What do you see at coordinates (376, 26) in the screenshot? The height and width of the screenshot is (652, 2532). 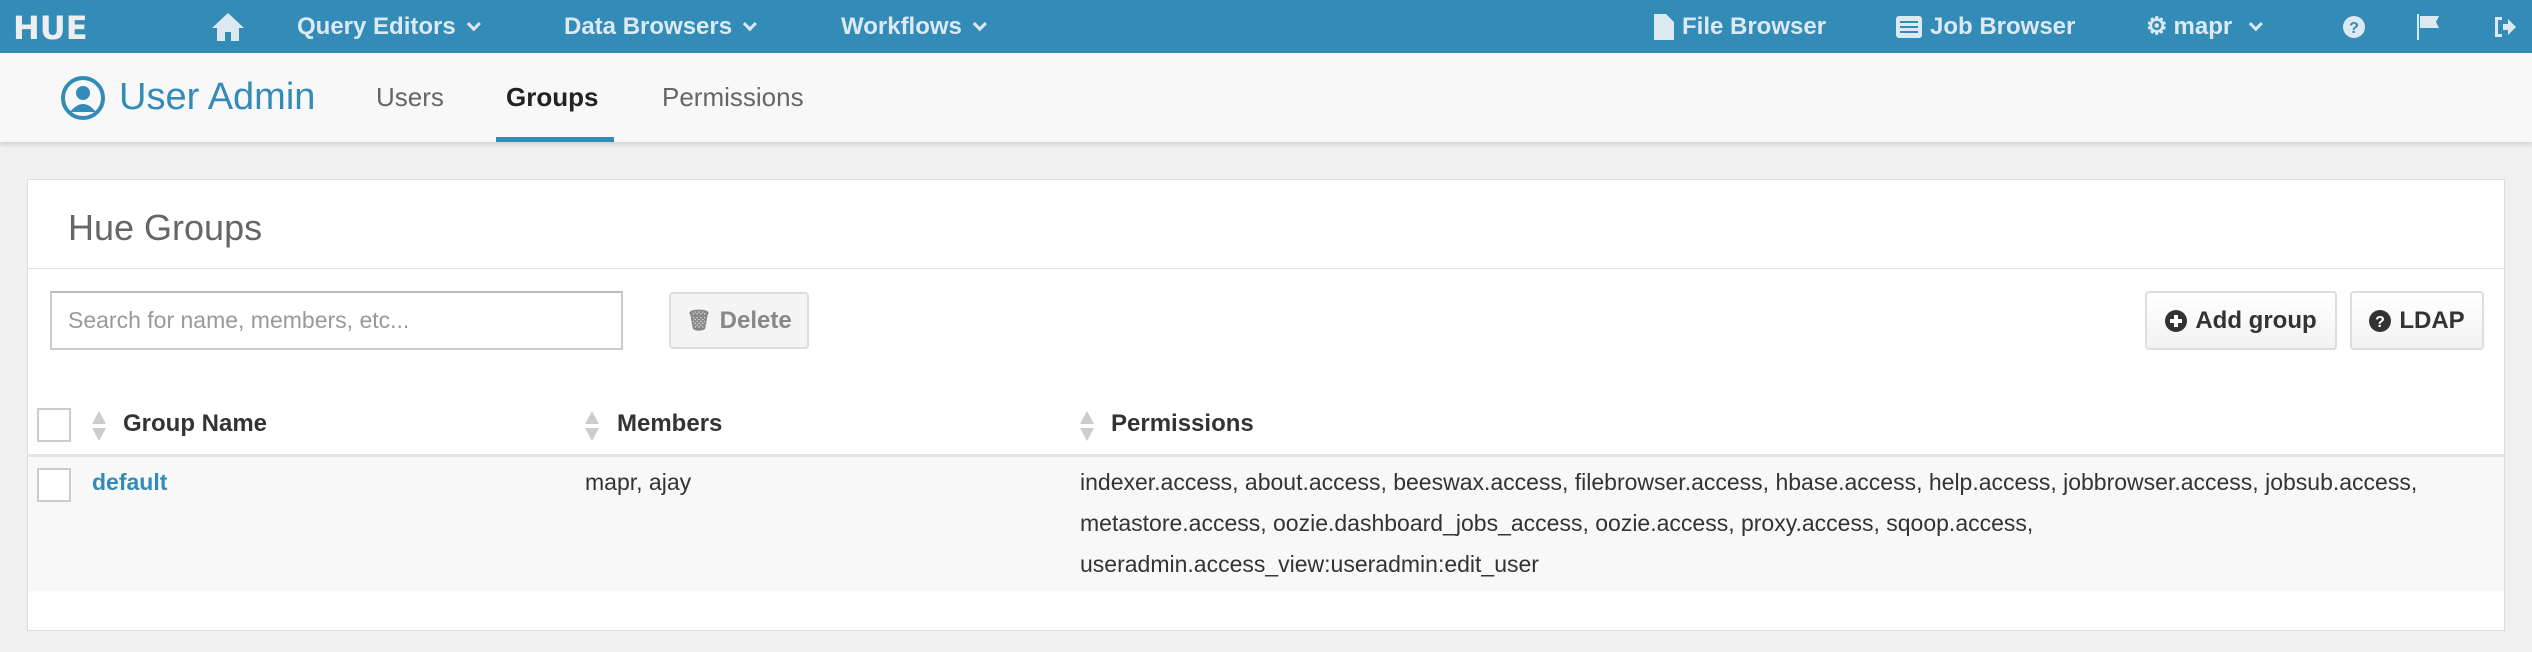 I see `query-editors-label: Query Editors` at bounding box center [376, 26].